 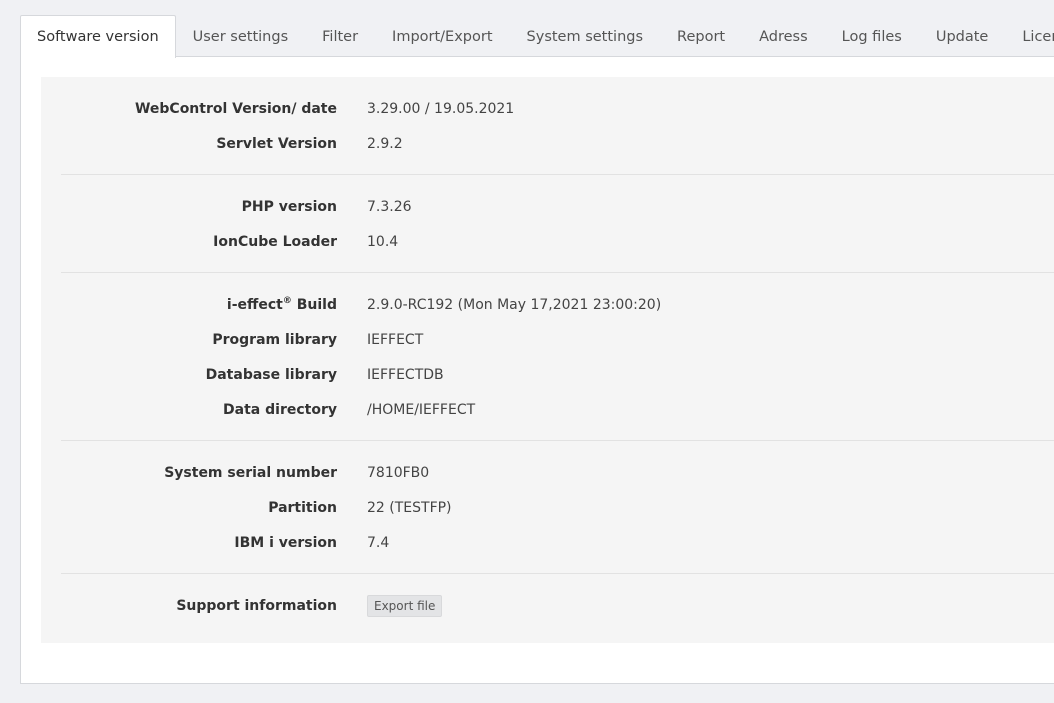 What do you see at coordinates (409, 507) in the screenshot?
I see `partition-value: 22 (TESTFP)` at bounding box center [409, 507].